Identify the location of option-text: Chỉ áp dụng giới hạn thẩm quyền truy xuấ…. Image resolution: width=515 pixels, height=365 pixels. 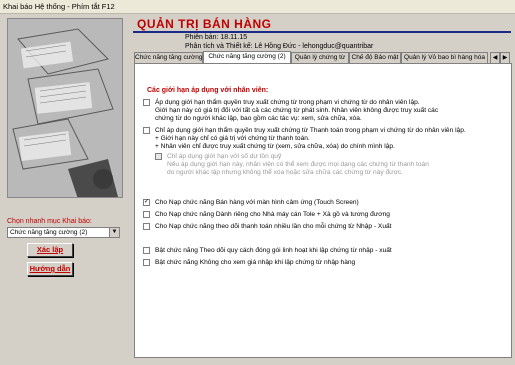
(310, 139).